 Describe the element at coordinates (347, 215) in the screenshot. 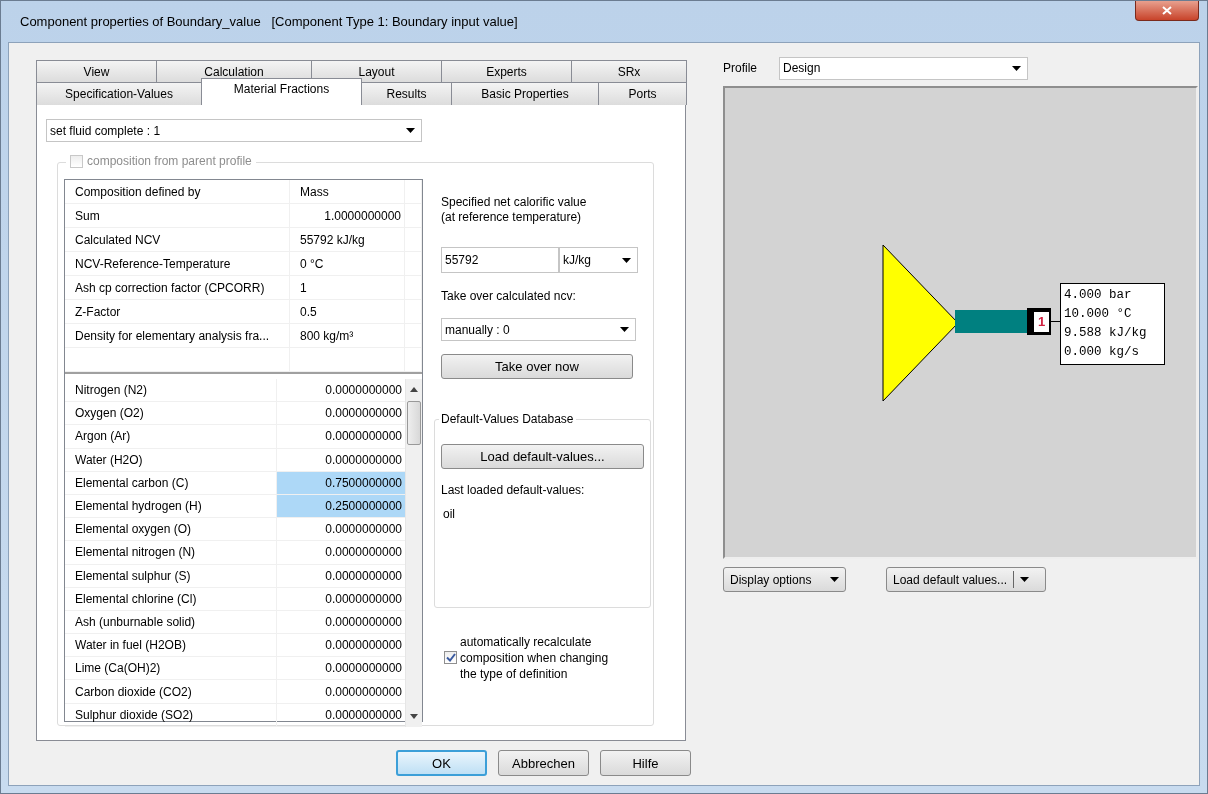

I see `property-value: 1.0000000000` at that location.